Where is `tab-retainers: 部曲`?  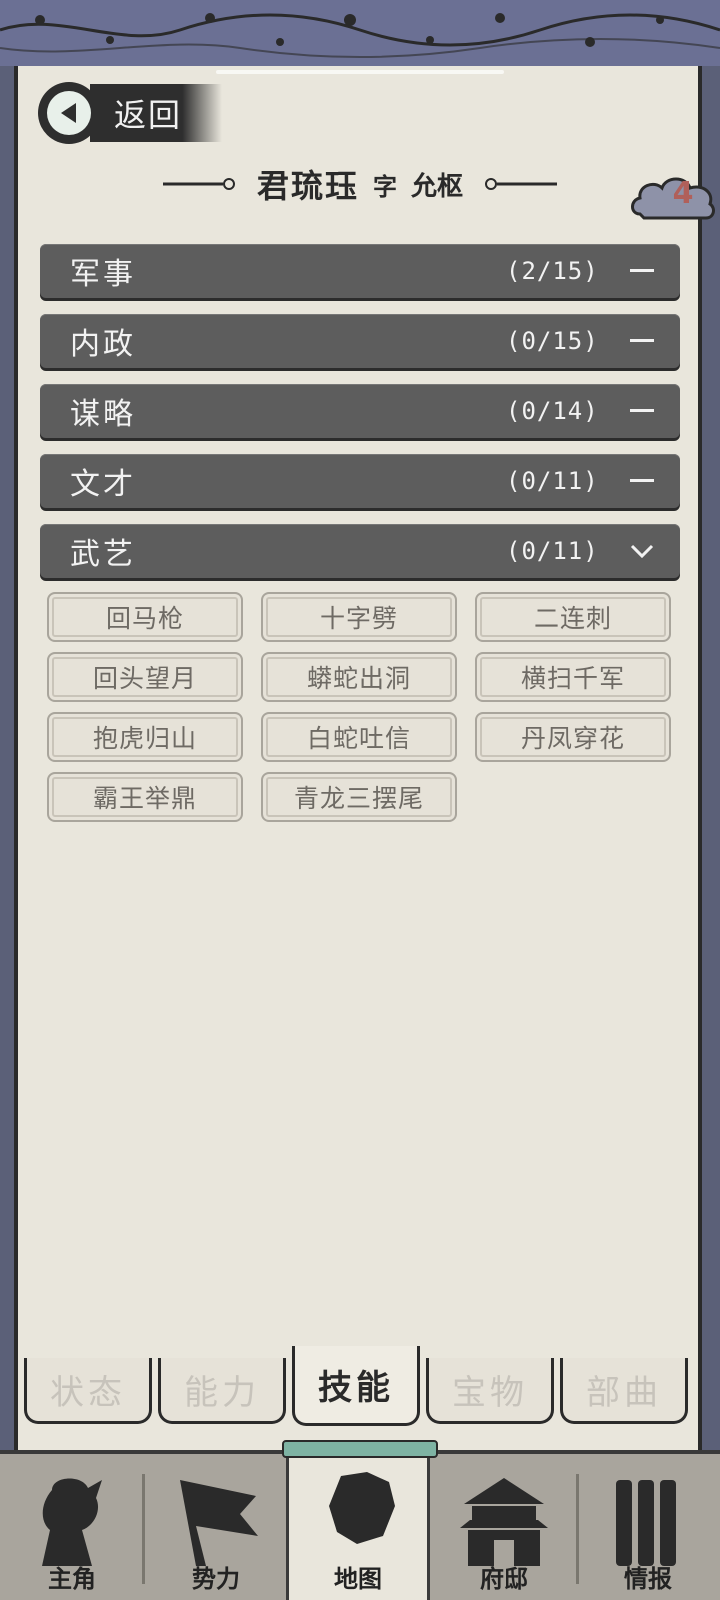
tab-retainers: 部曲 is located at coordinates (624, 1391).